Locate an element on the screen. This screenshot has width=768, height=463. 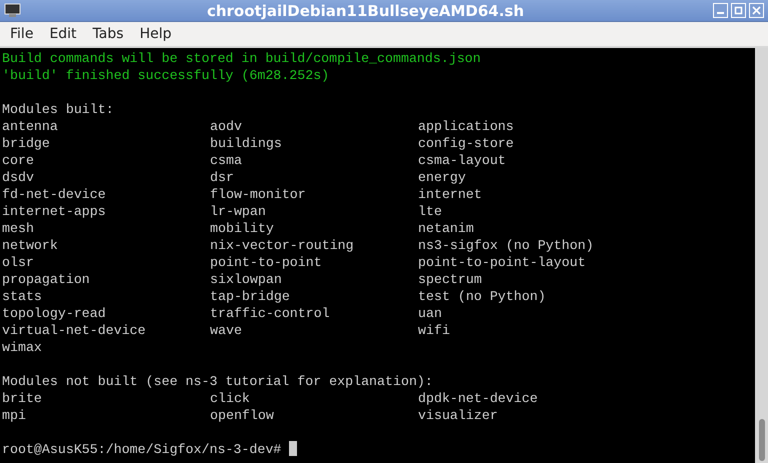
module-name: internet is located at coordinates (450, 194).